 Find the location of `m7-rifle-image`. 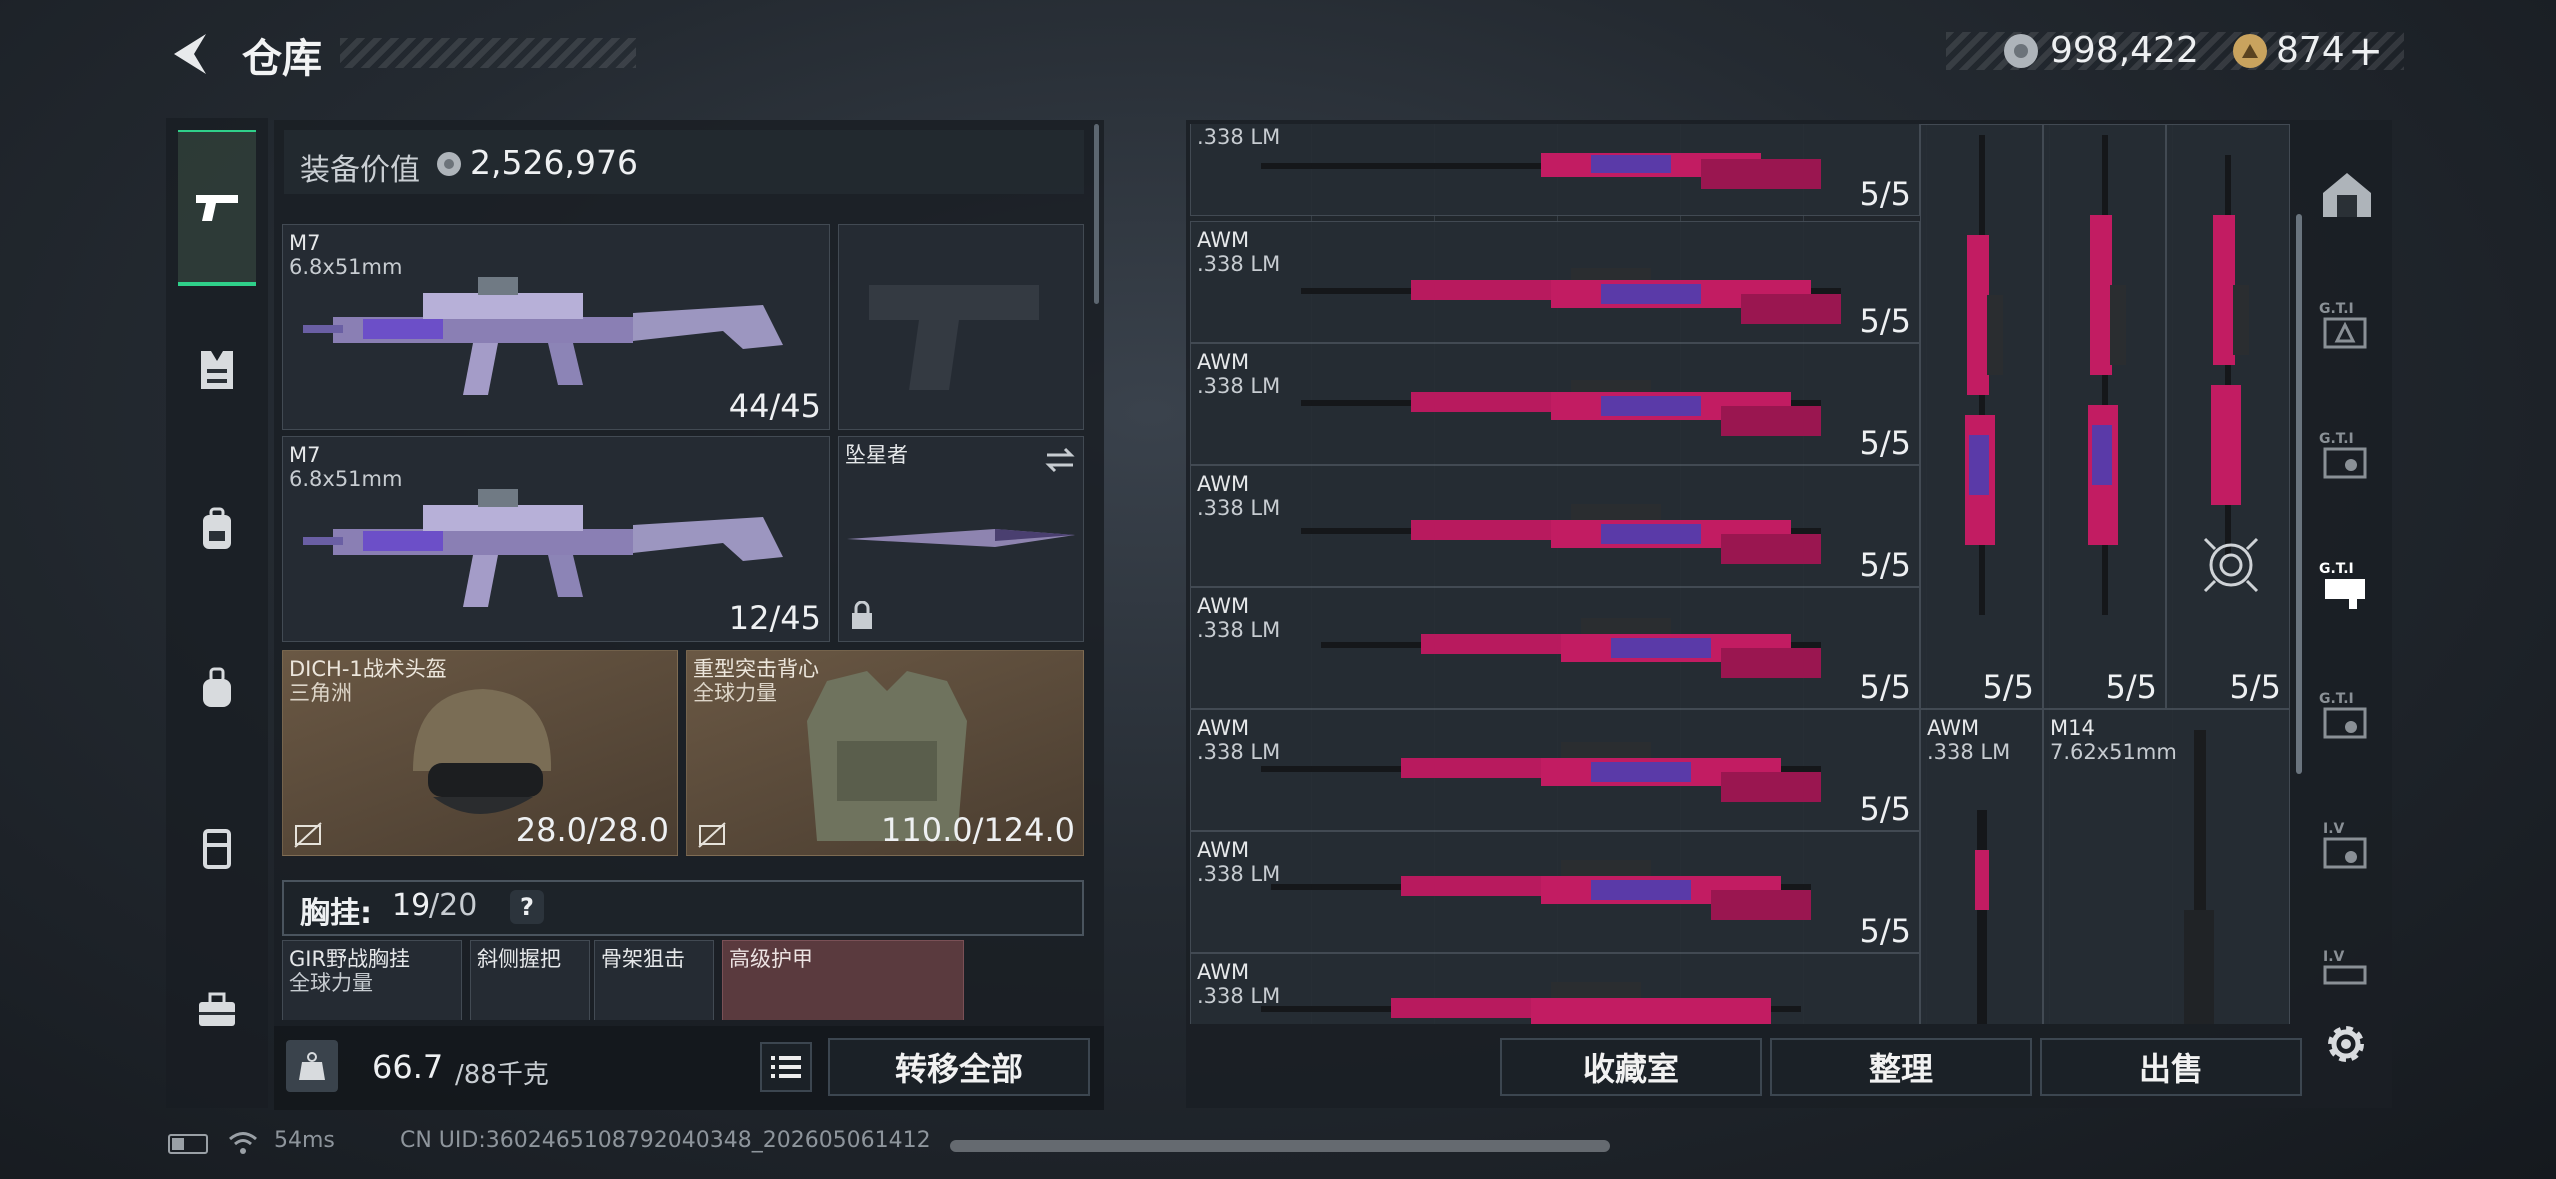

m7-rifle-image is located at coordinates (543, 336).